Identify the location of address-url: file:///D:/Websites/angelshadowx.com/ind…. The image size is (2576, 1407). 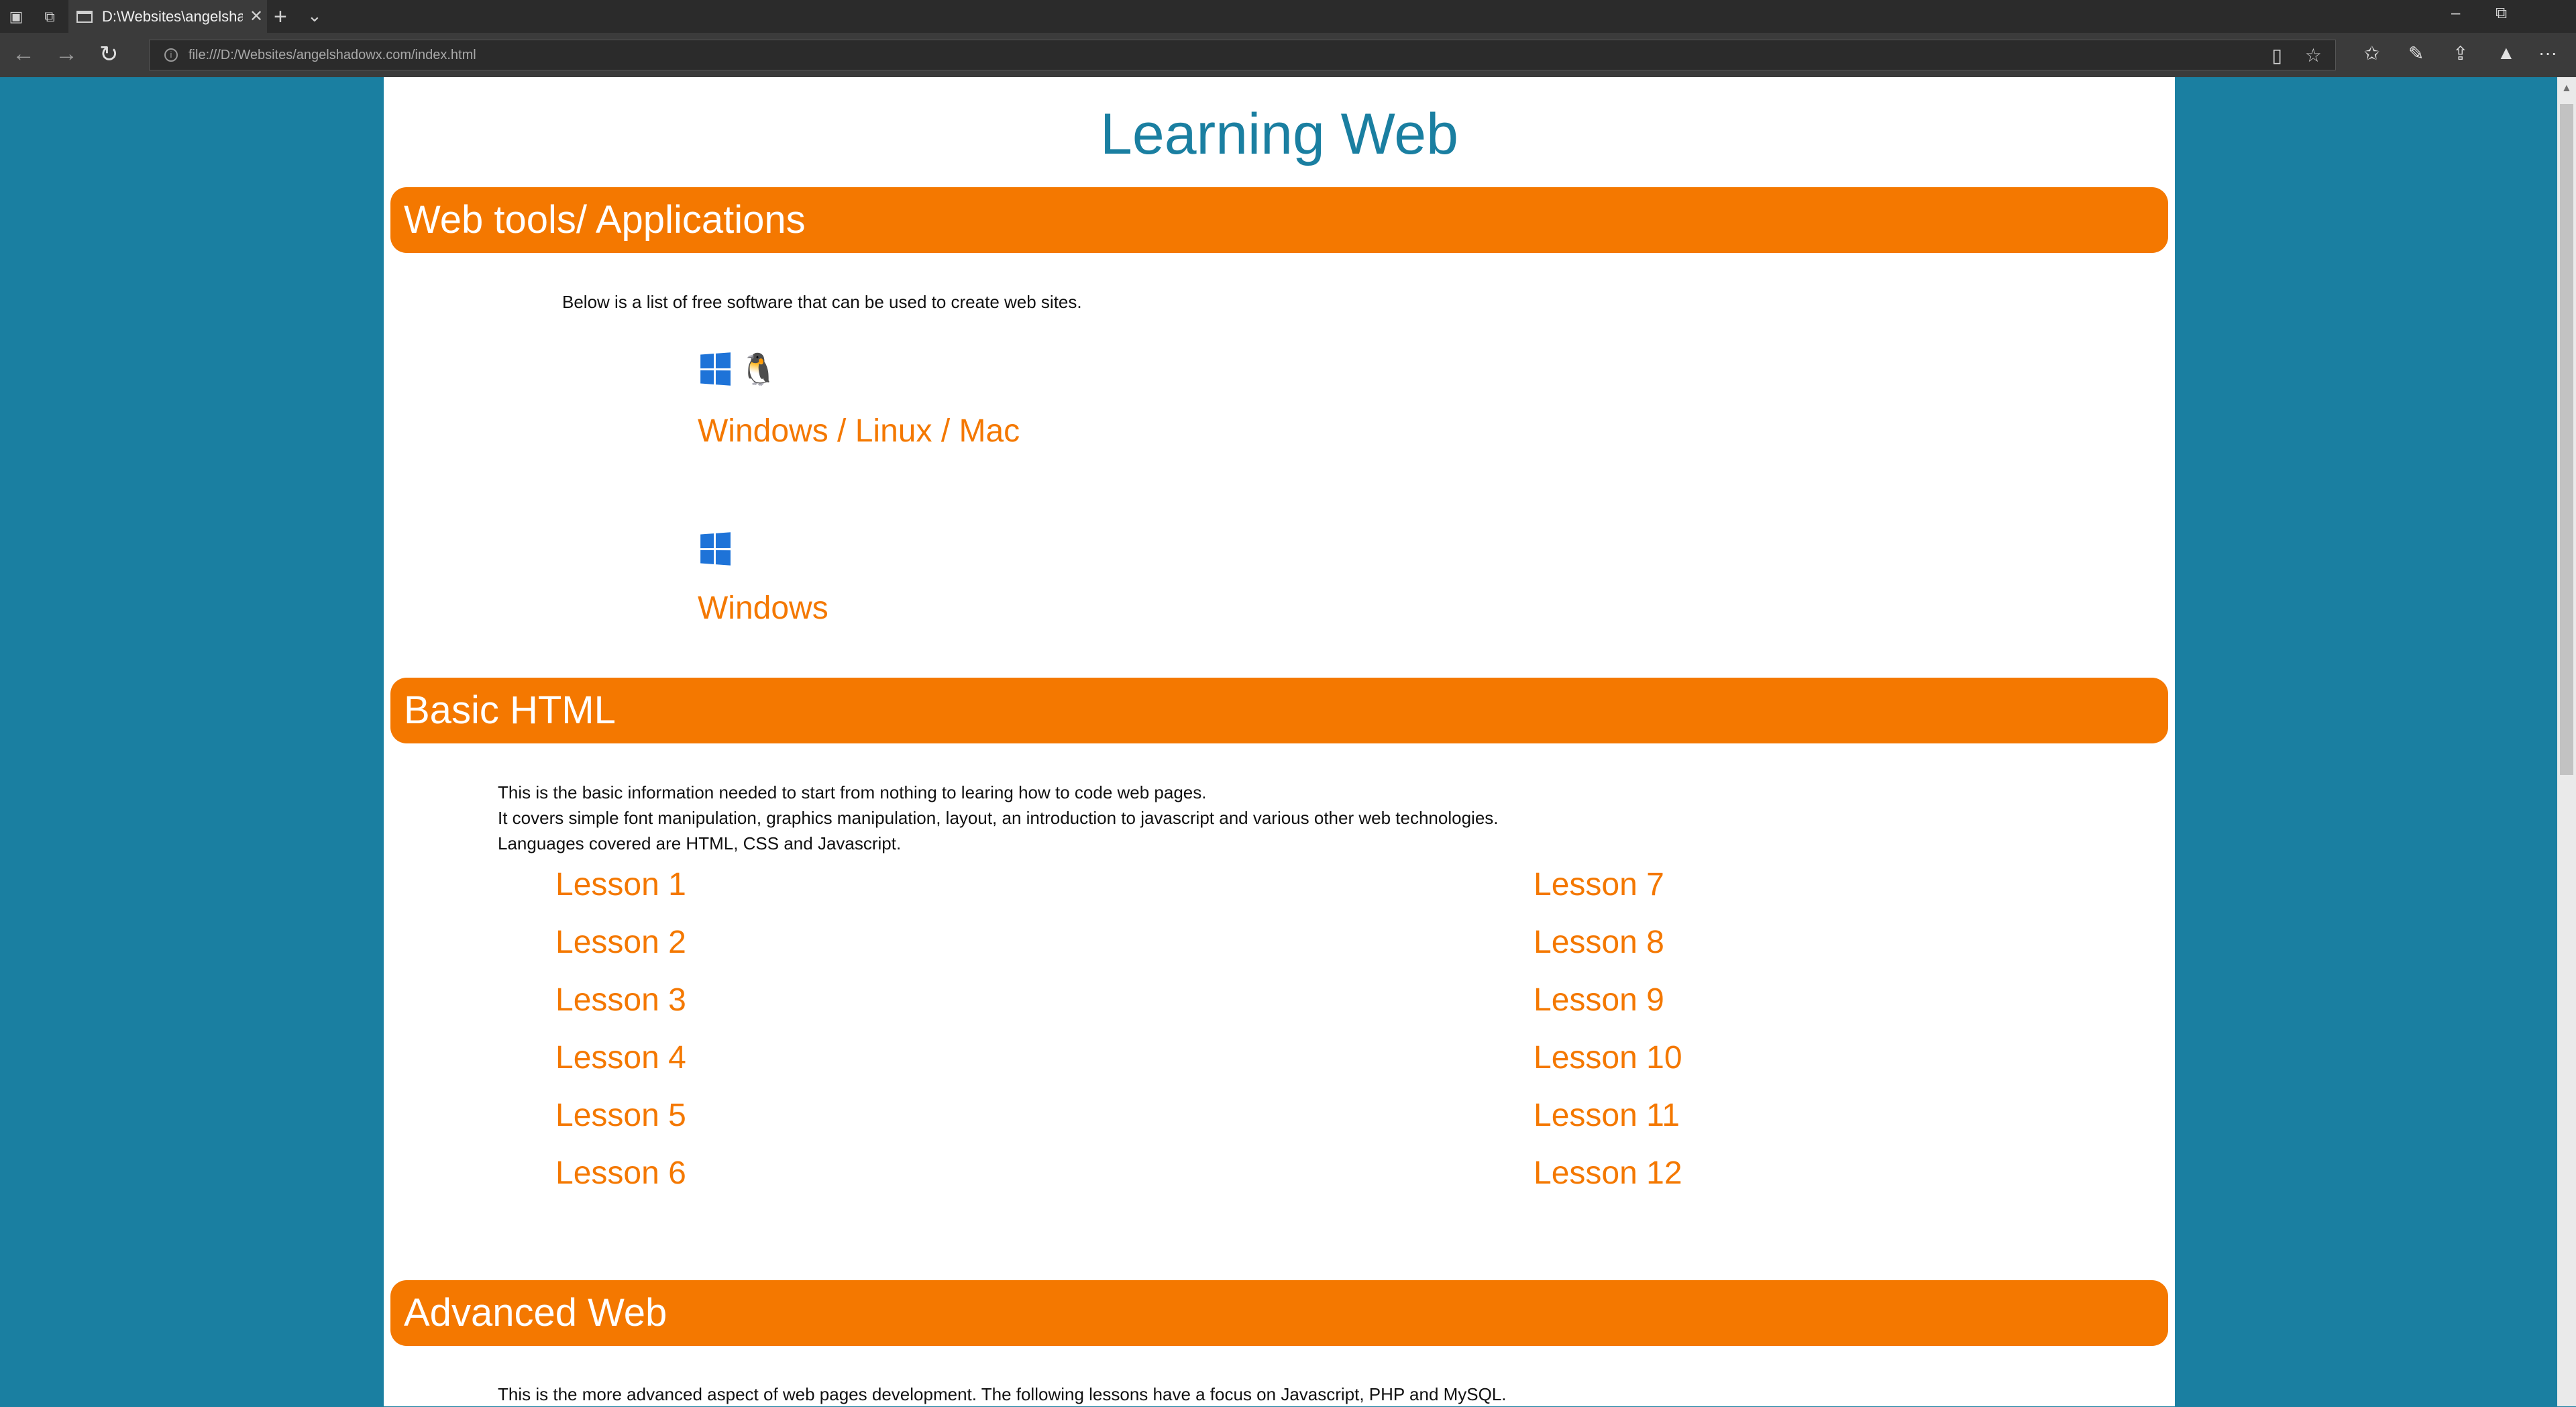
(332, 56).